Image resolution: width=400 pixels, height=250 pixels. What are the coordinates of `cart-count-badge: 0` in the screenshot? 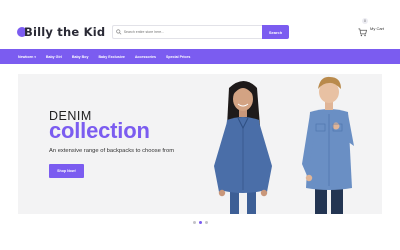 It's located at (365, 21).